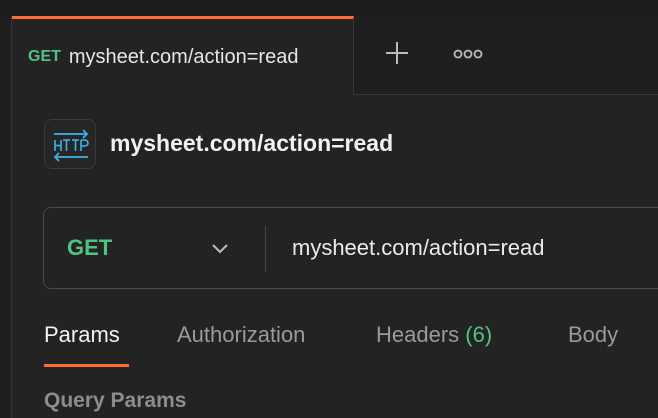 The width and height of the screenshot is (658, 418). I want to click on tab-params: Params, so click(82, 335).